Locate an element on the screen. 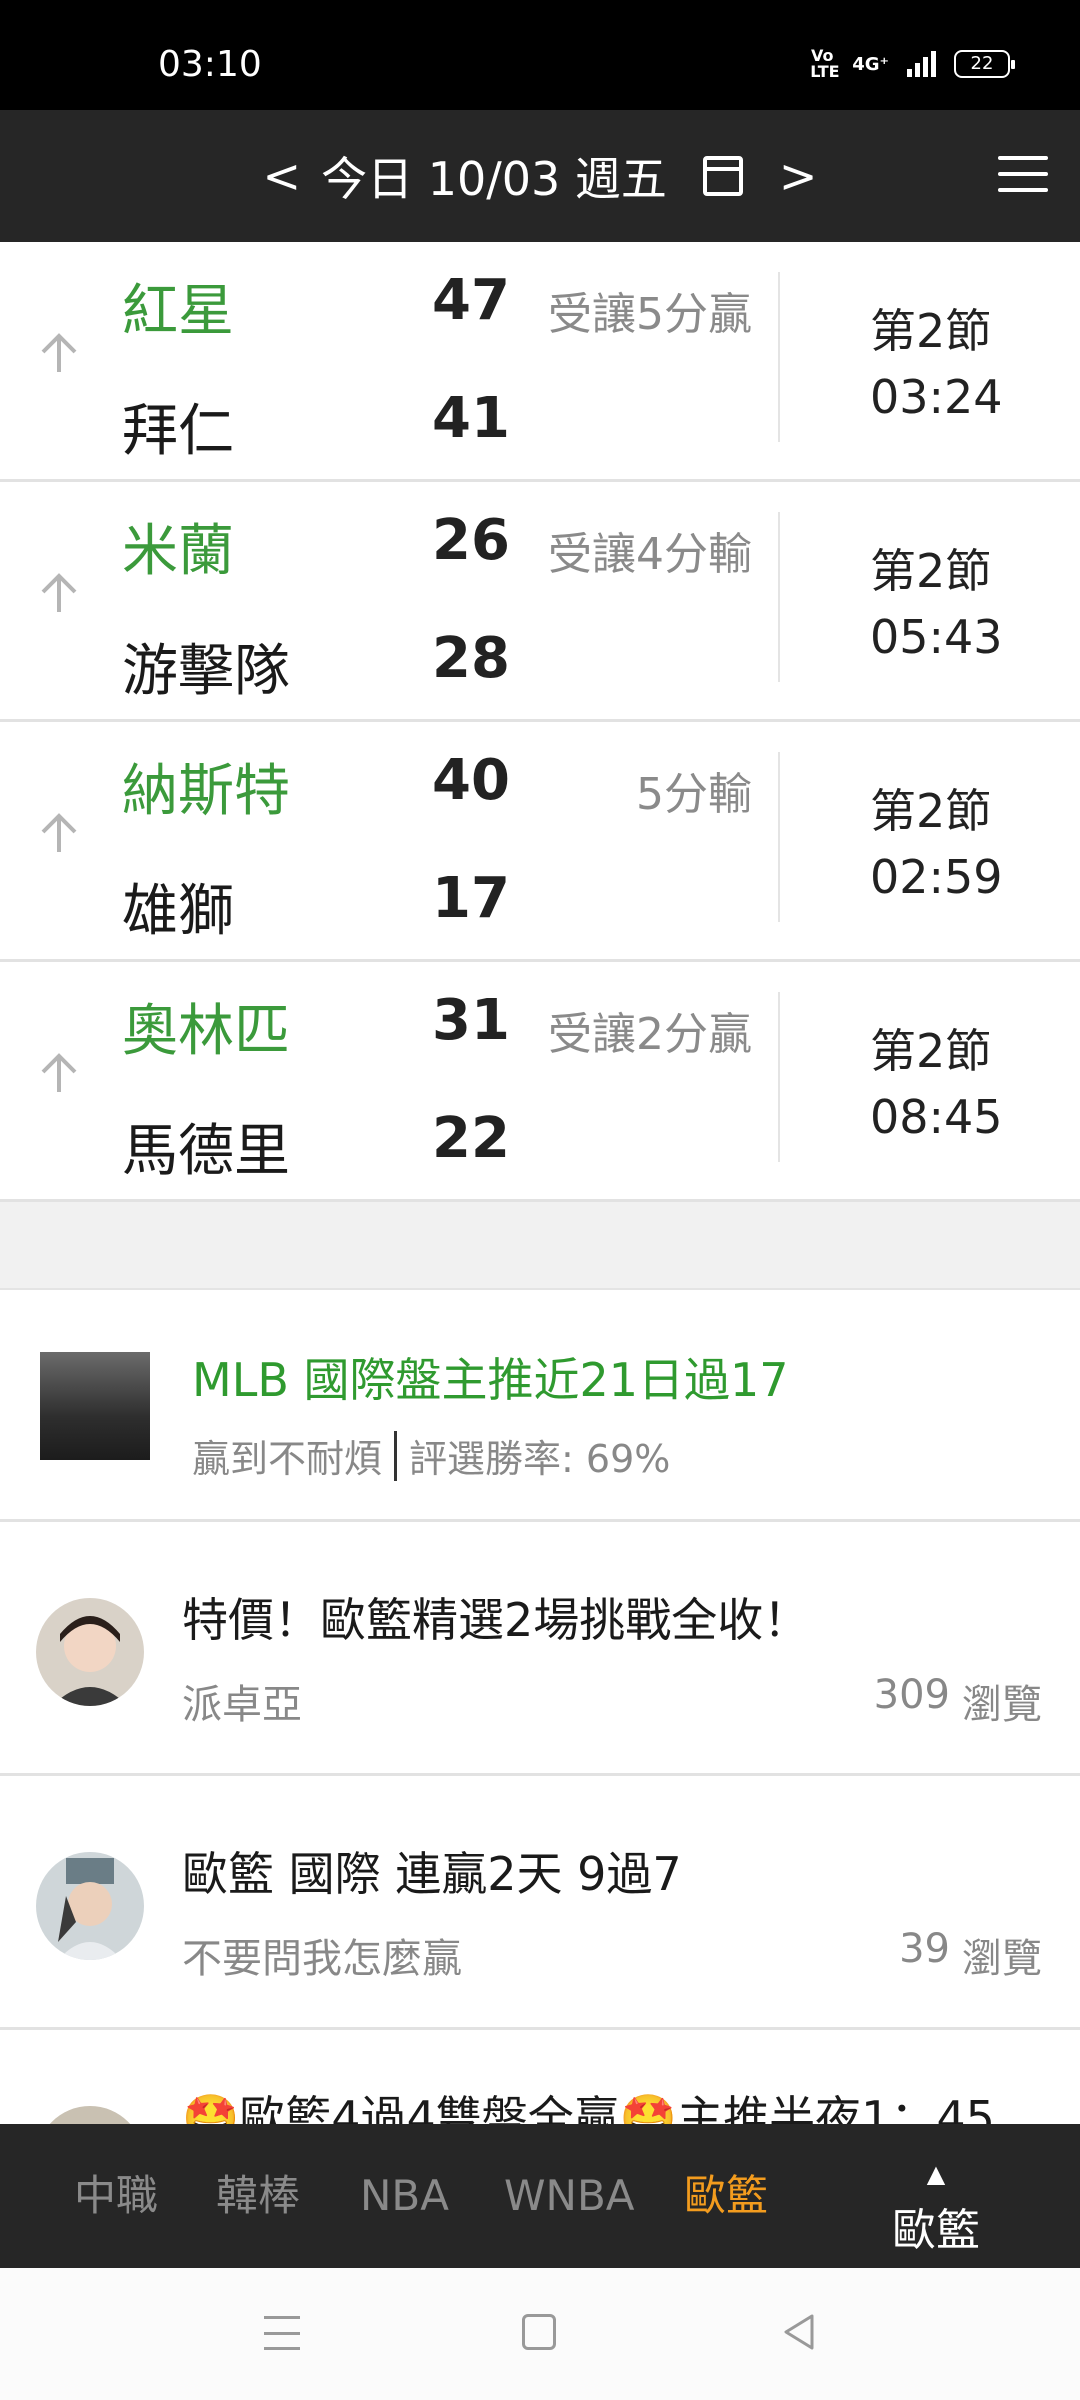  article-title: 🤩歐籃4過4雙盤全贏🤩主推半夜1：45 is located at coordinates (588, 2103).